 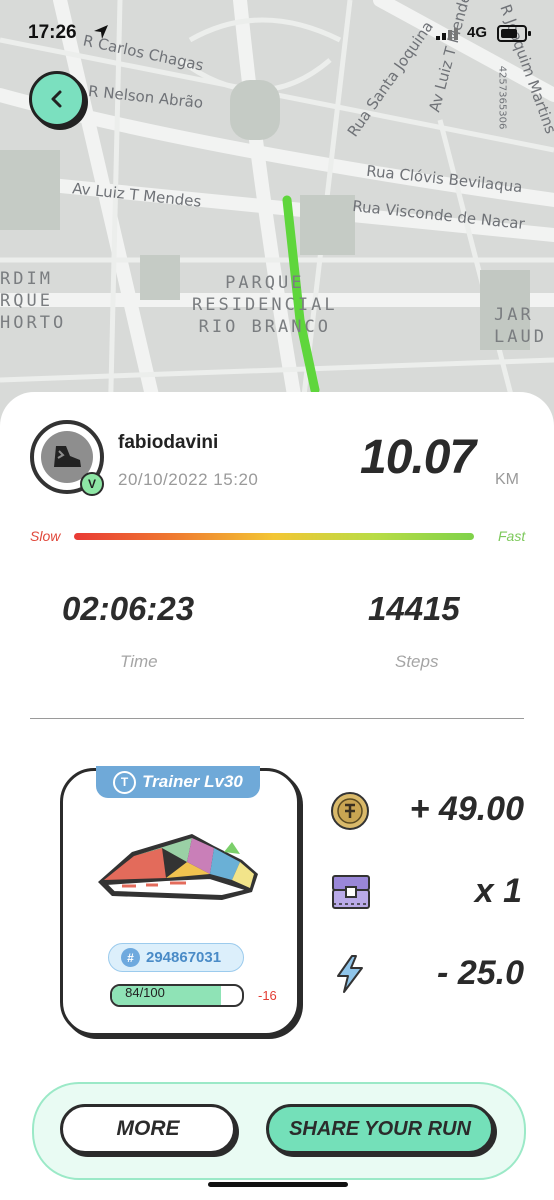 What do you see at coordinates (502, 97) in the screenshot?
I see `street-label: 4257365306` at bounding box center [502, 97].